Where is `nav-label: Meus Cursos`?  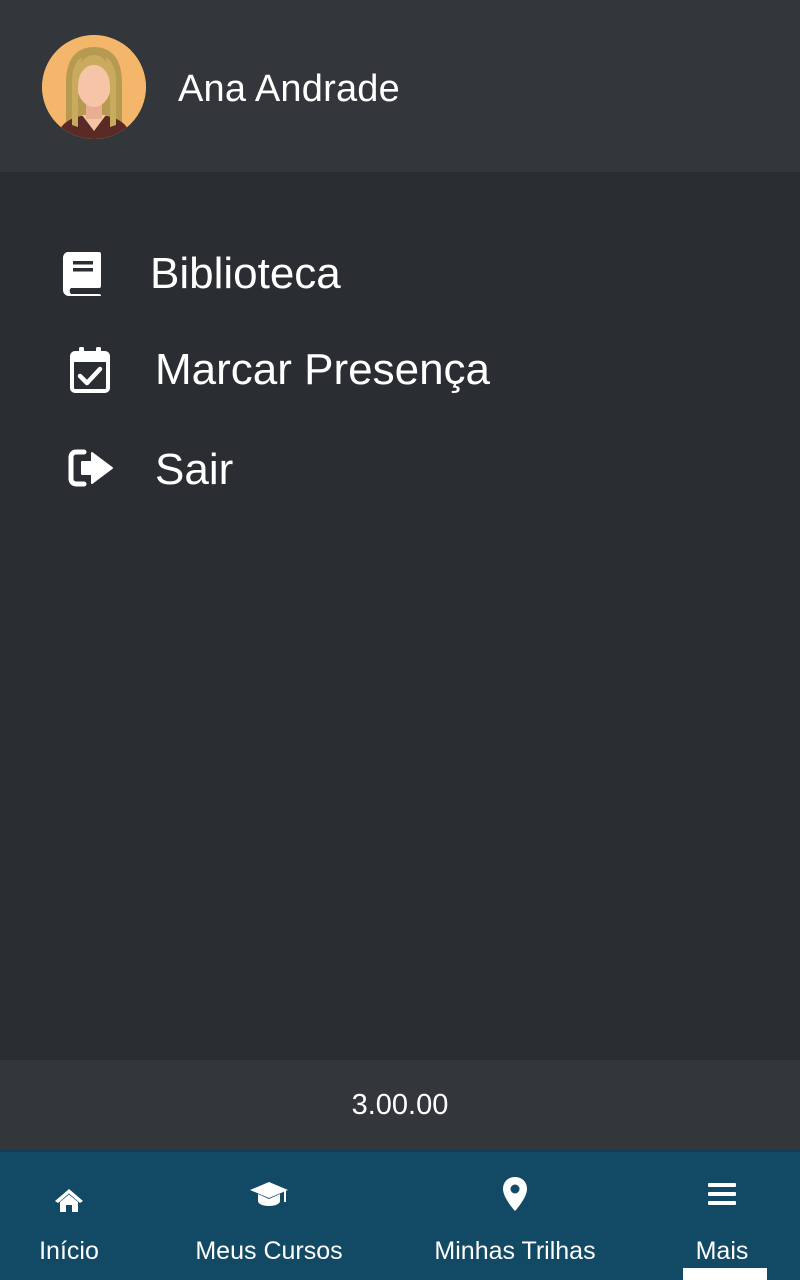 nav-label: Meus Cursos is located at coordinates (269, 1251).